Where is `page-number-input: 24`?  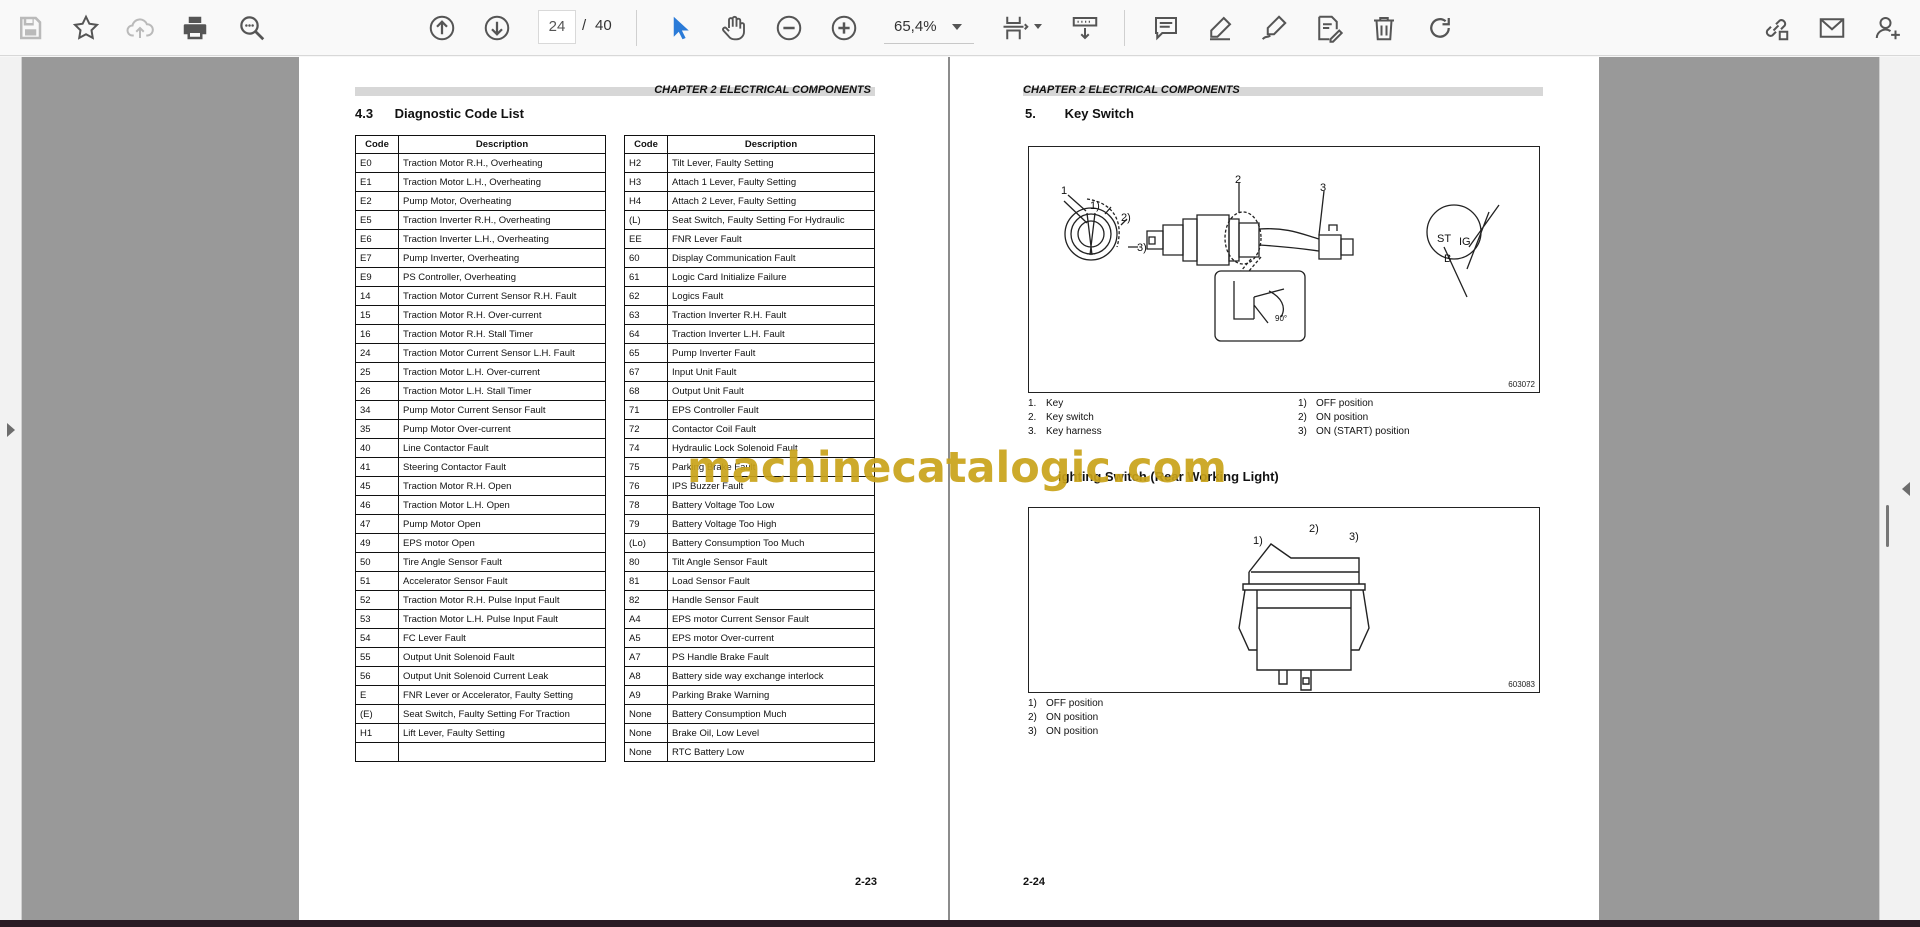 page-number-input: 24 is located at coordinates (557, 27).